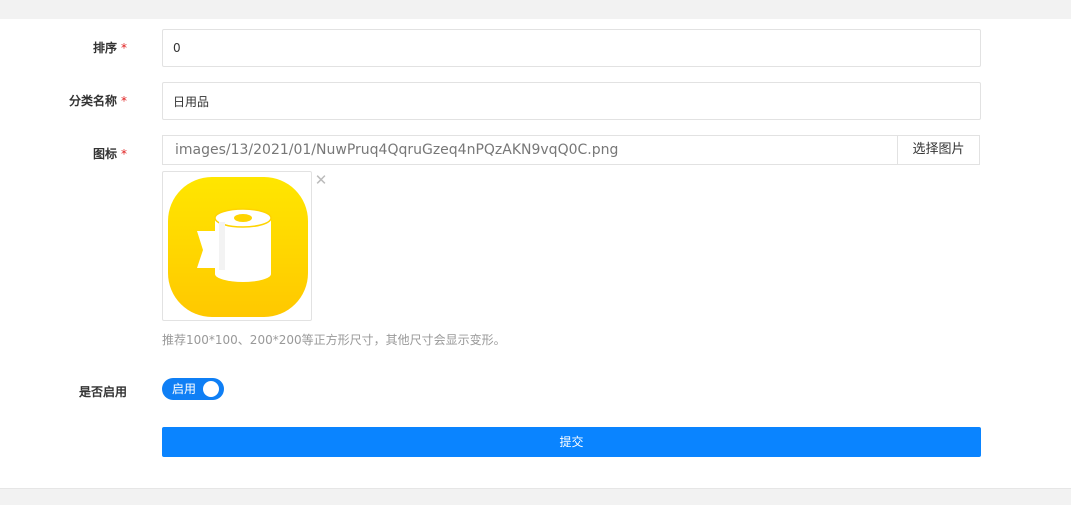  What do you see at coordinates (92, 101) in the screenshot?
I see `category-name-label-text: 分类名称` at bounding box center [92, 101].